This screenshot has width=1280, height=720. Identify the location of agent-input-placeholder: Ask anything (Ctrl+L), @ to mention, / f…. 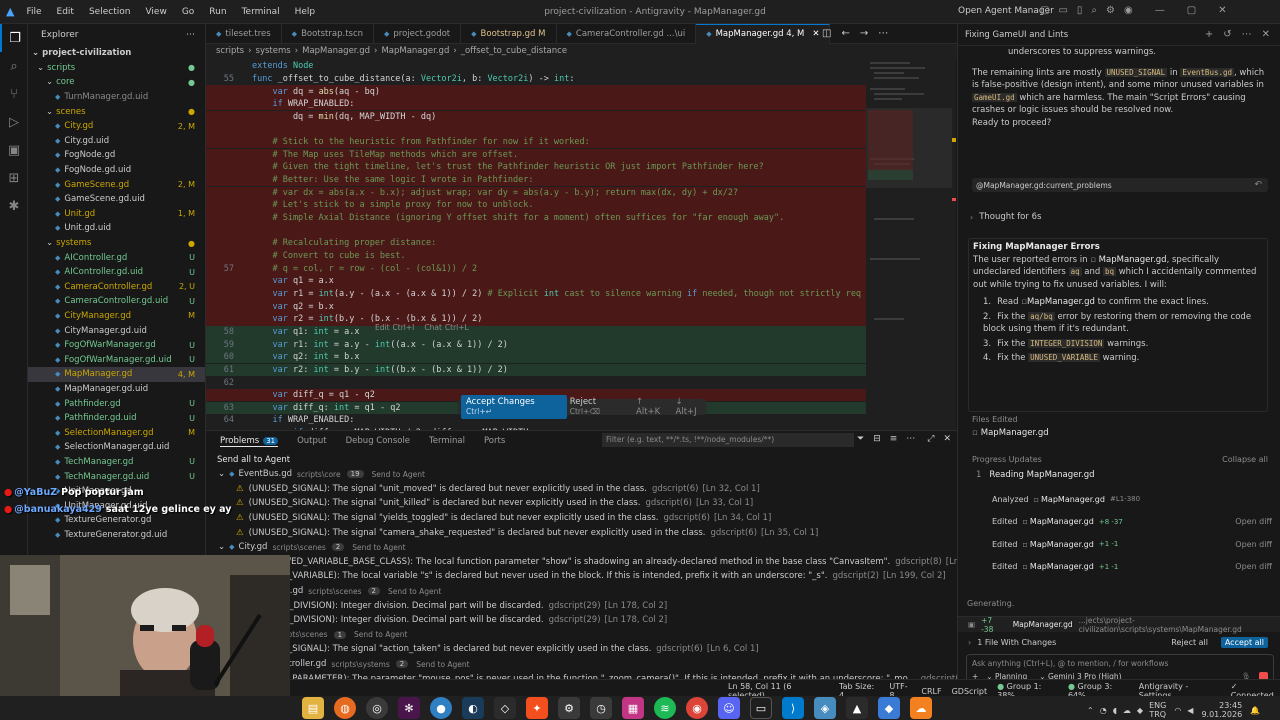
(1120, 663).